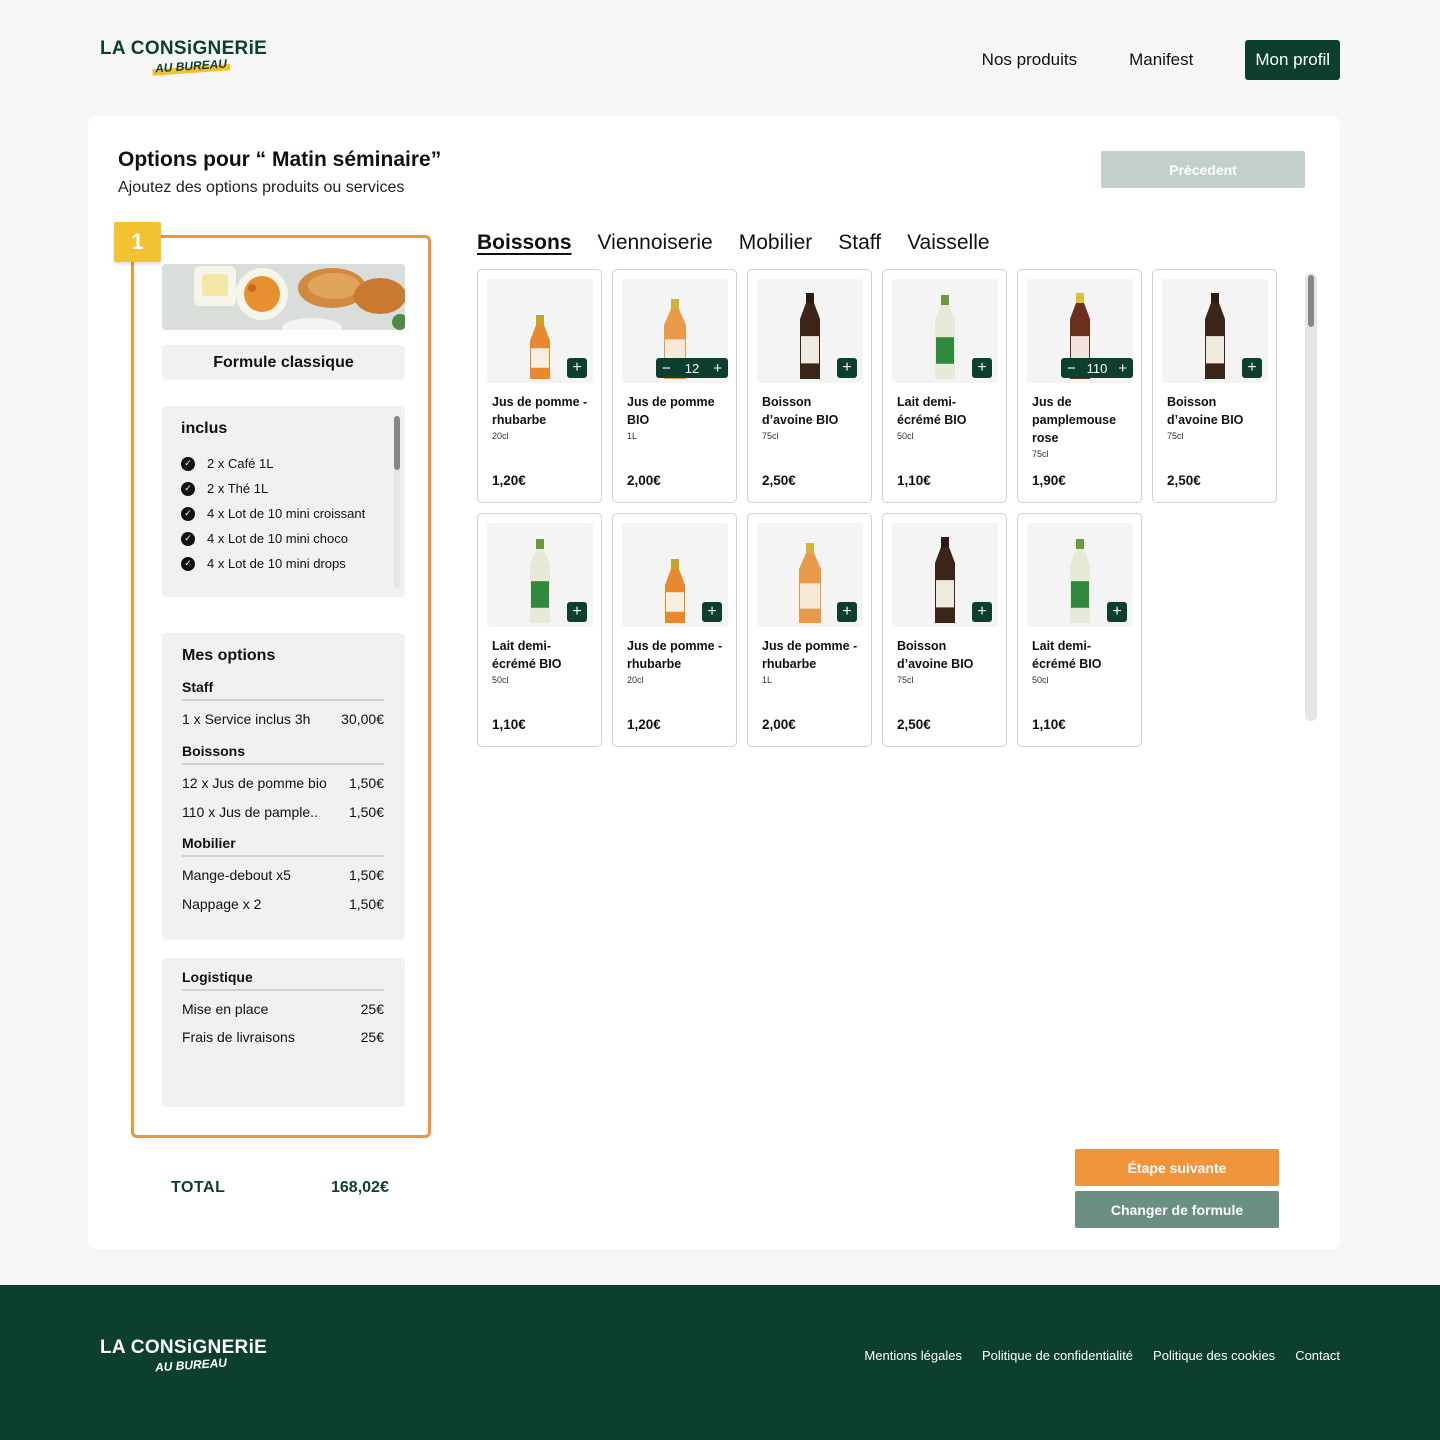  I want to click on main-nav: Nos produits Manifest Mon profil, so click(1161, 60).